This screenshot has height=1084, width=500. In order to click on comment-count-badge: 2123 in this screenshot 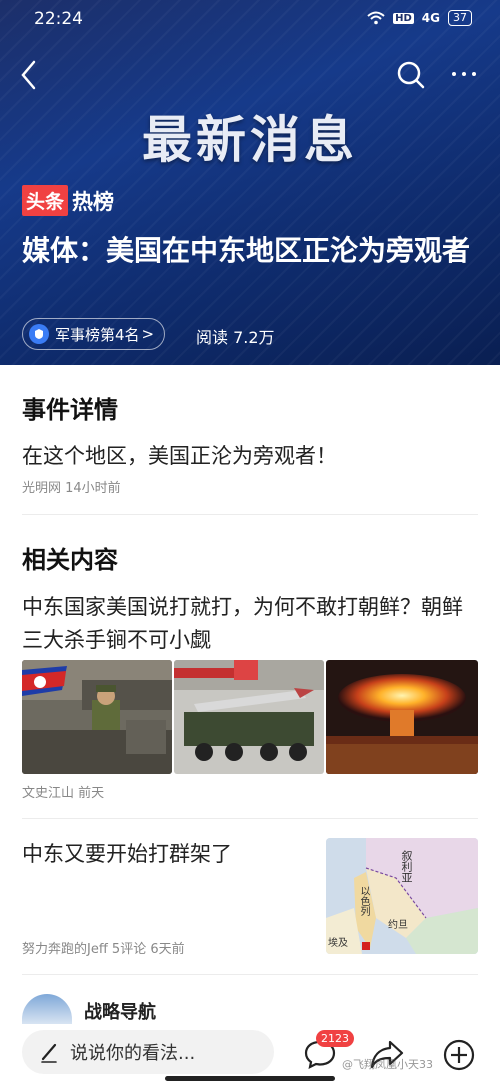, I will do `click(335, 1038)`.